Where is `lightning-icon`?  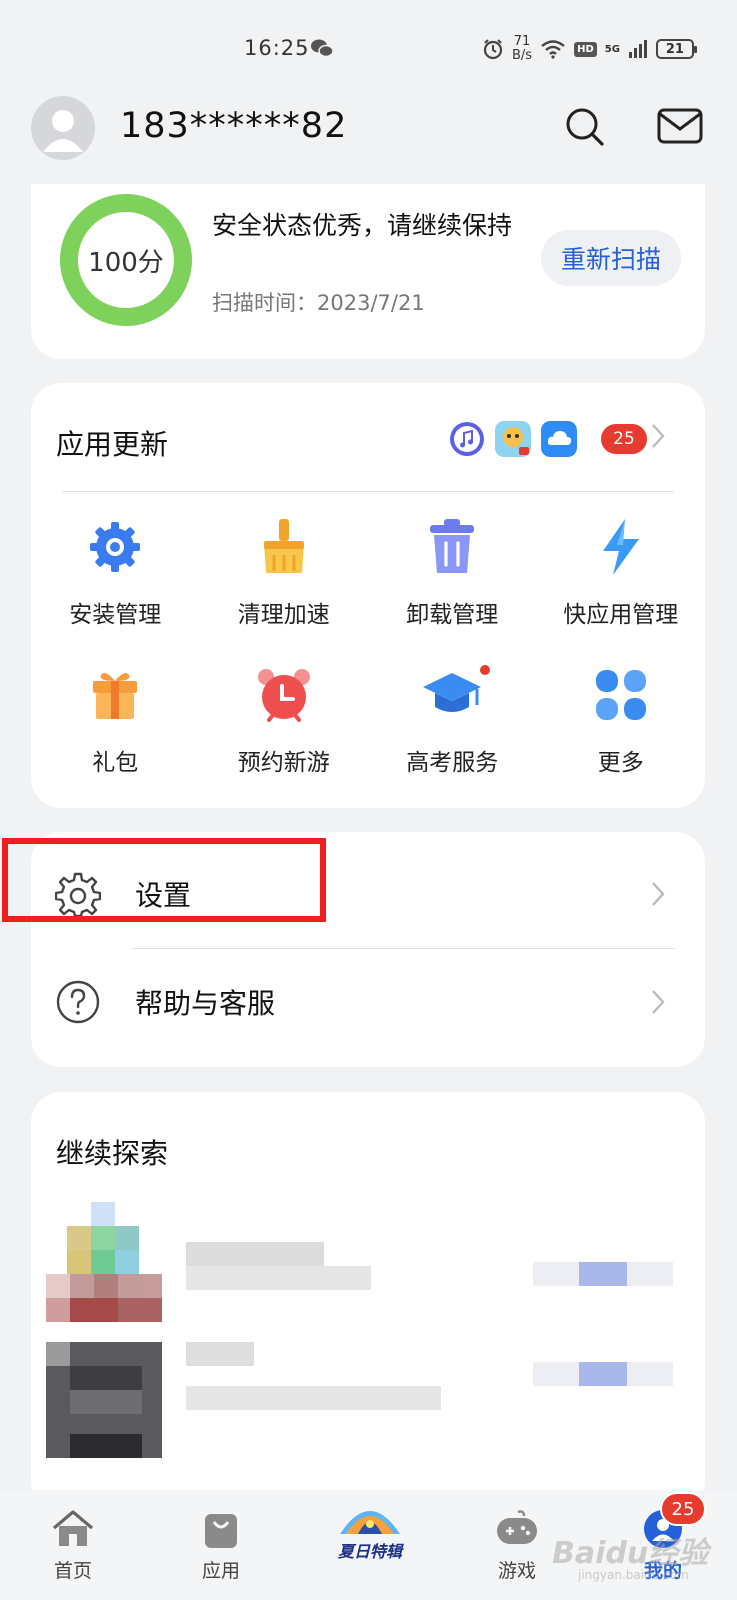 lightning-icon is located at coordinates (621, 547).